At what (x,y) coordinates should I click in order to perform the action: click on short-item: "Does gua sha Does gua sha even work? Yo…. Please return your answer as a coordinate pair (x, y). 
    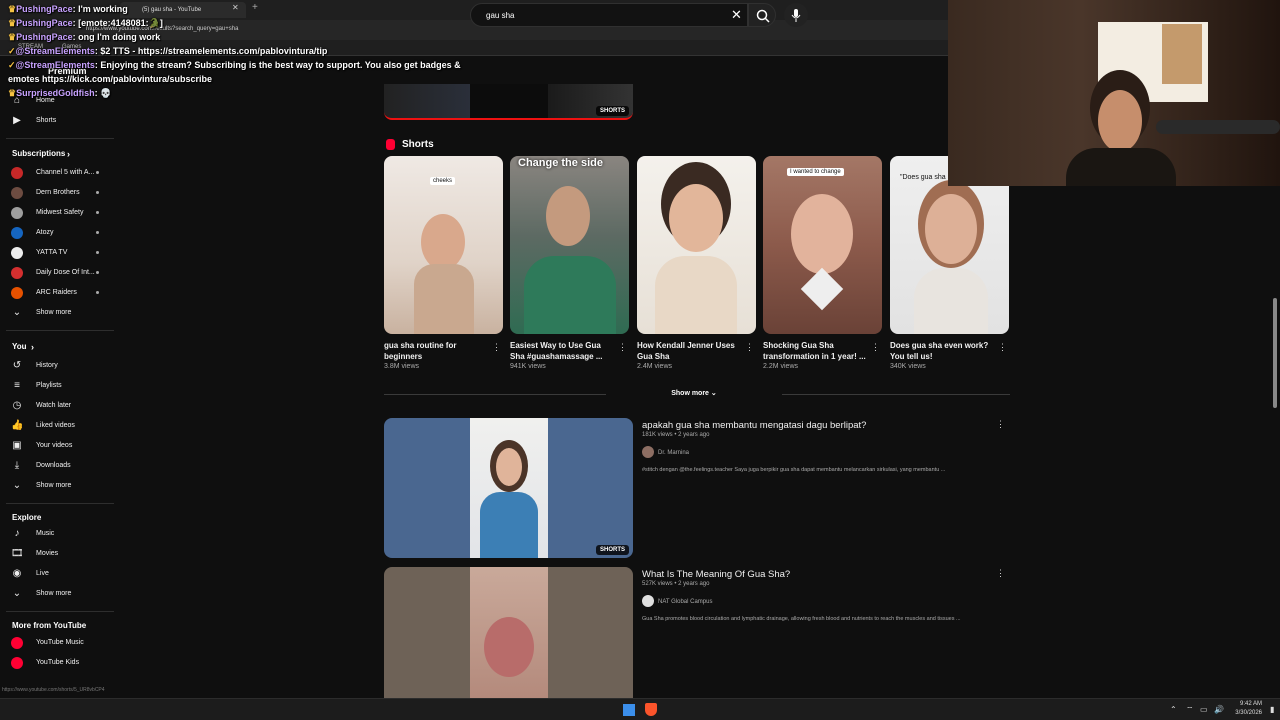
    Looking at the image, I should click on (949, 265).